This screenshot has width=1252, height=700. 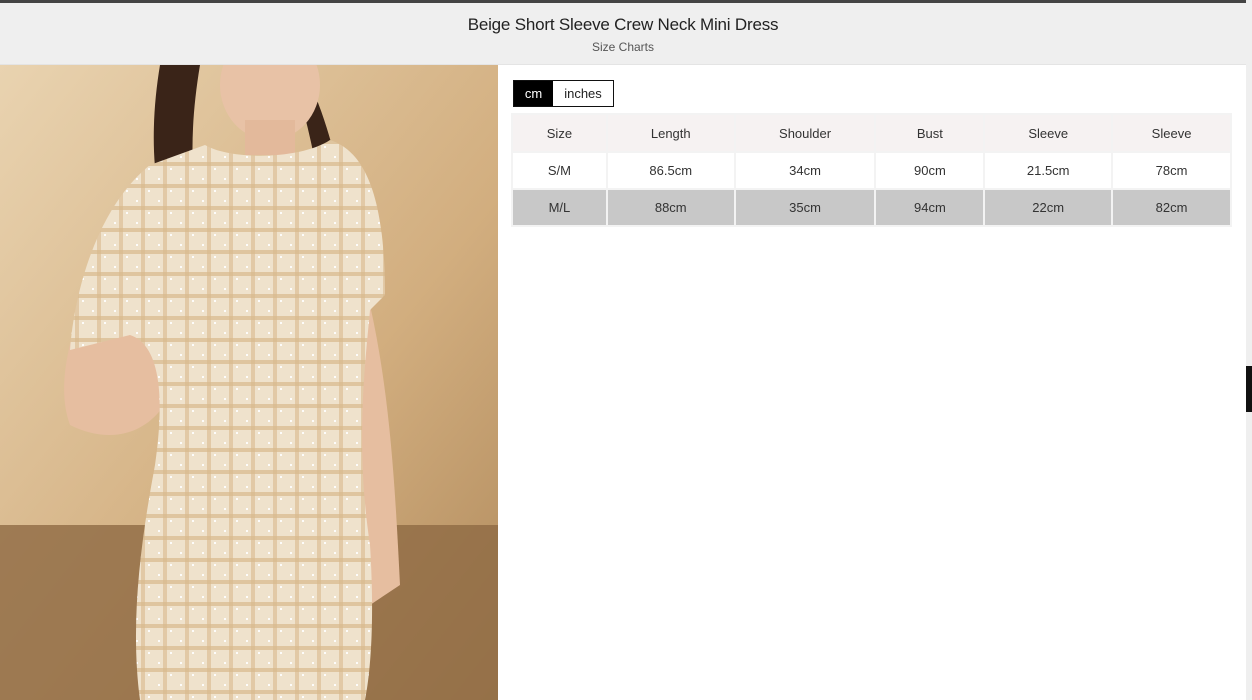 I want to click on unit-toggle: cm inches, so click(x=563, y=93).